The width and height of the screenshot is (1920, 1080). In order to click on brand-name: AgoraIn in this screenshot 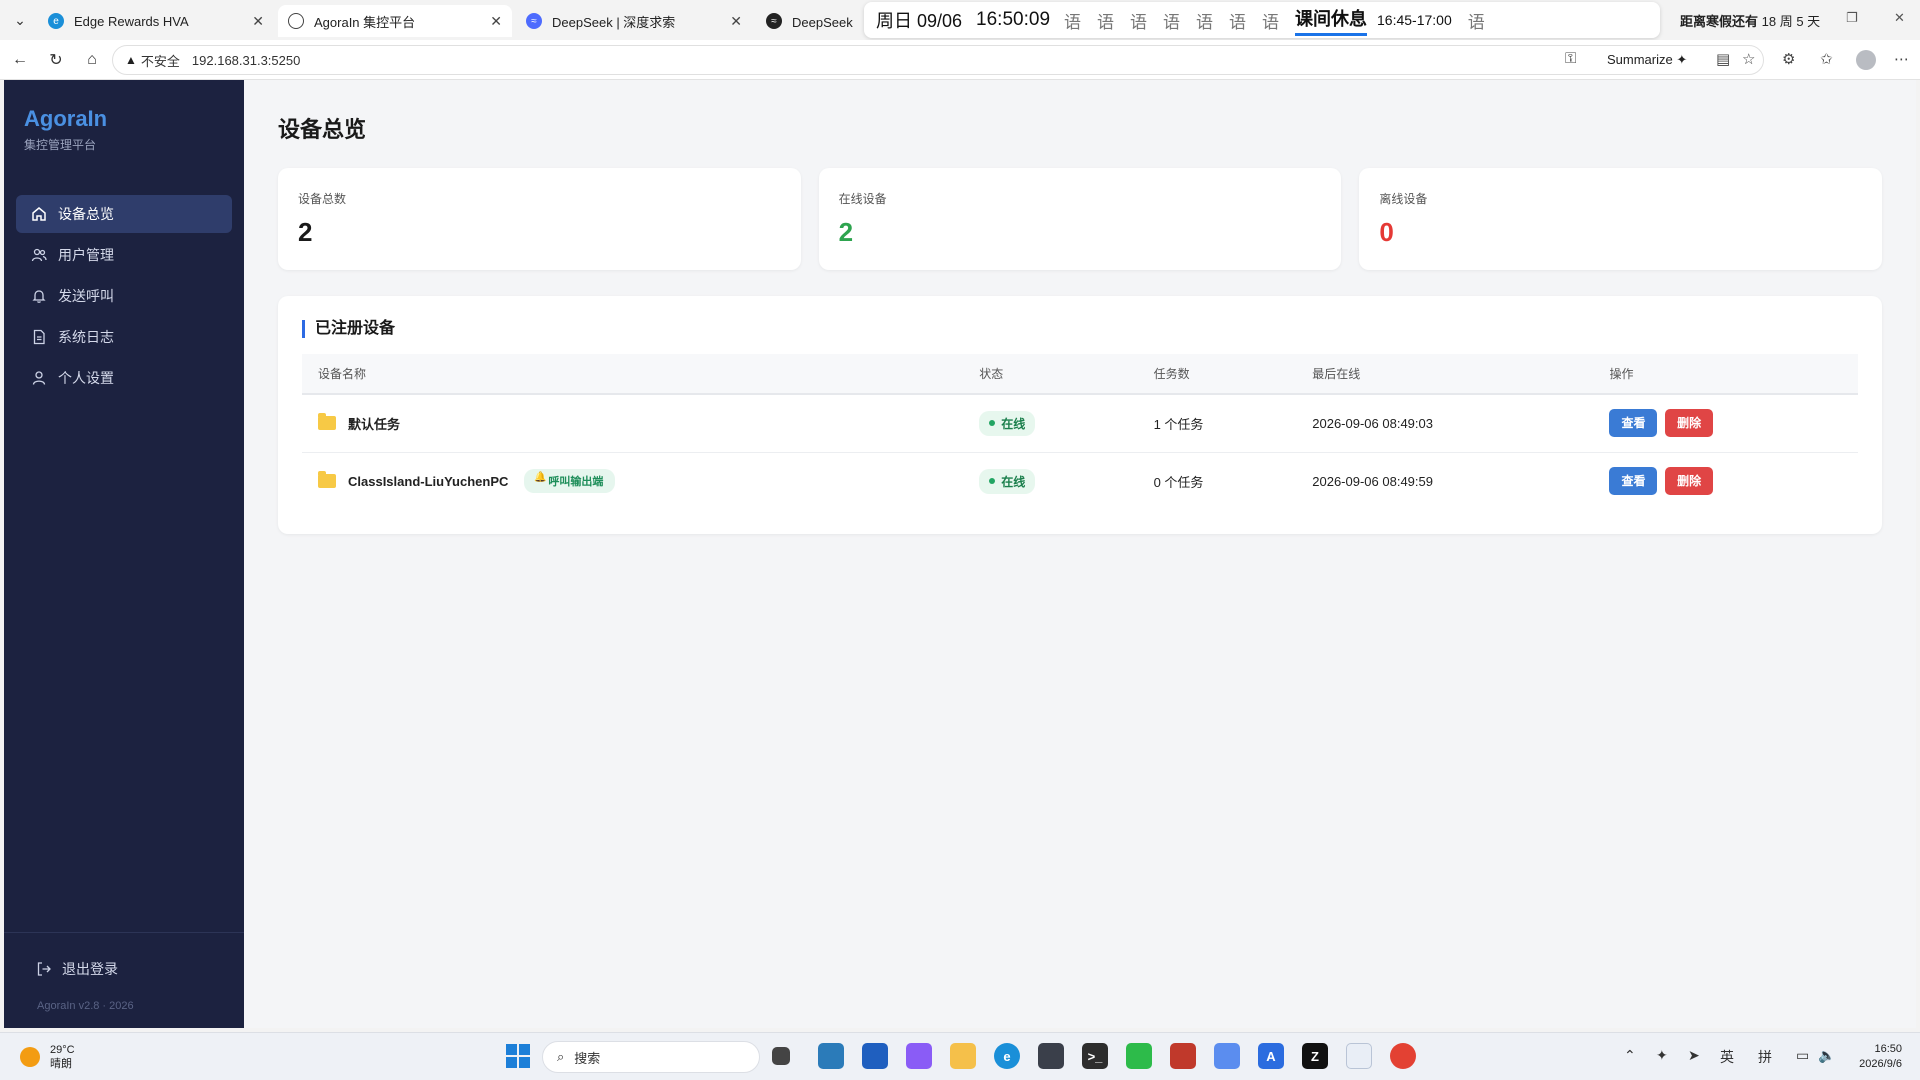, I will do `click(65, 119)`.